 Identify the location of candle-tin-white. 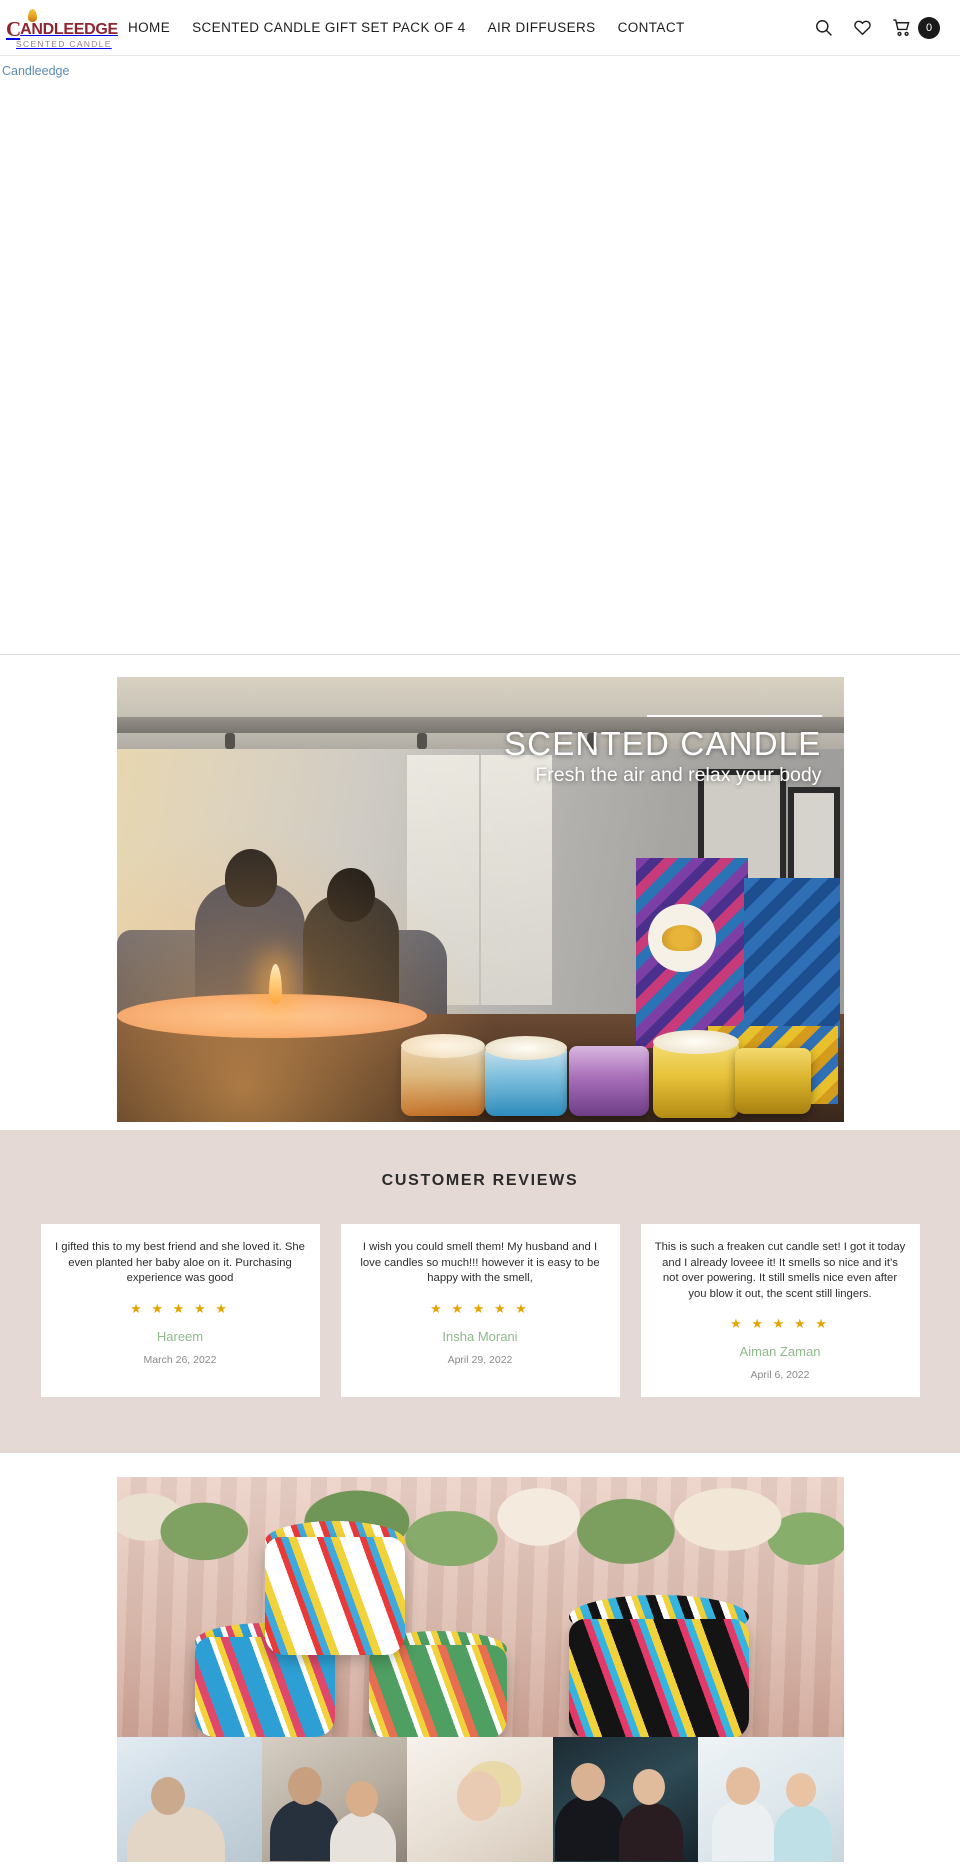
(334, 1596).